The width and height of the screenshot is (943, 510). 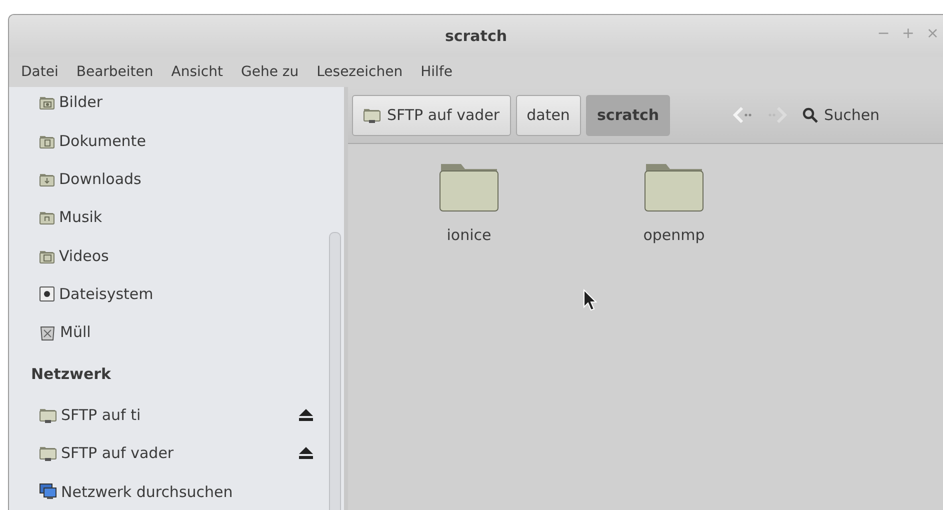 I want to click on menu-item: Ansicht, so click(x=197, y=72).